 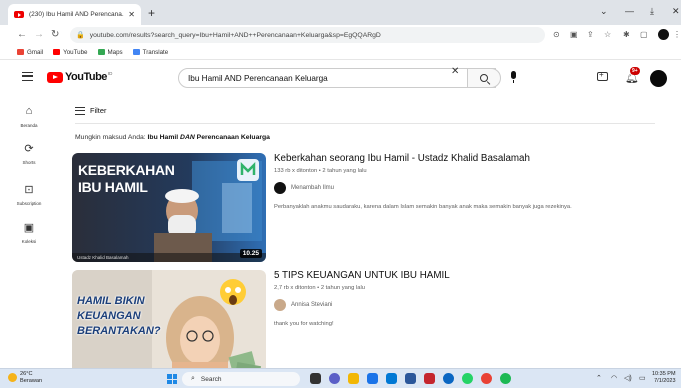 What do you see at coordinates (29, 149) in the screenshot?
I see `shorts-icon: ⟳` at bounding box center [29, 149].